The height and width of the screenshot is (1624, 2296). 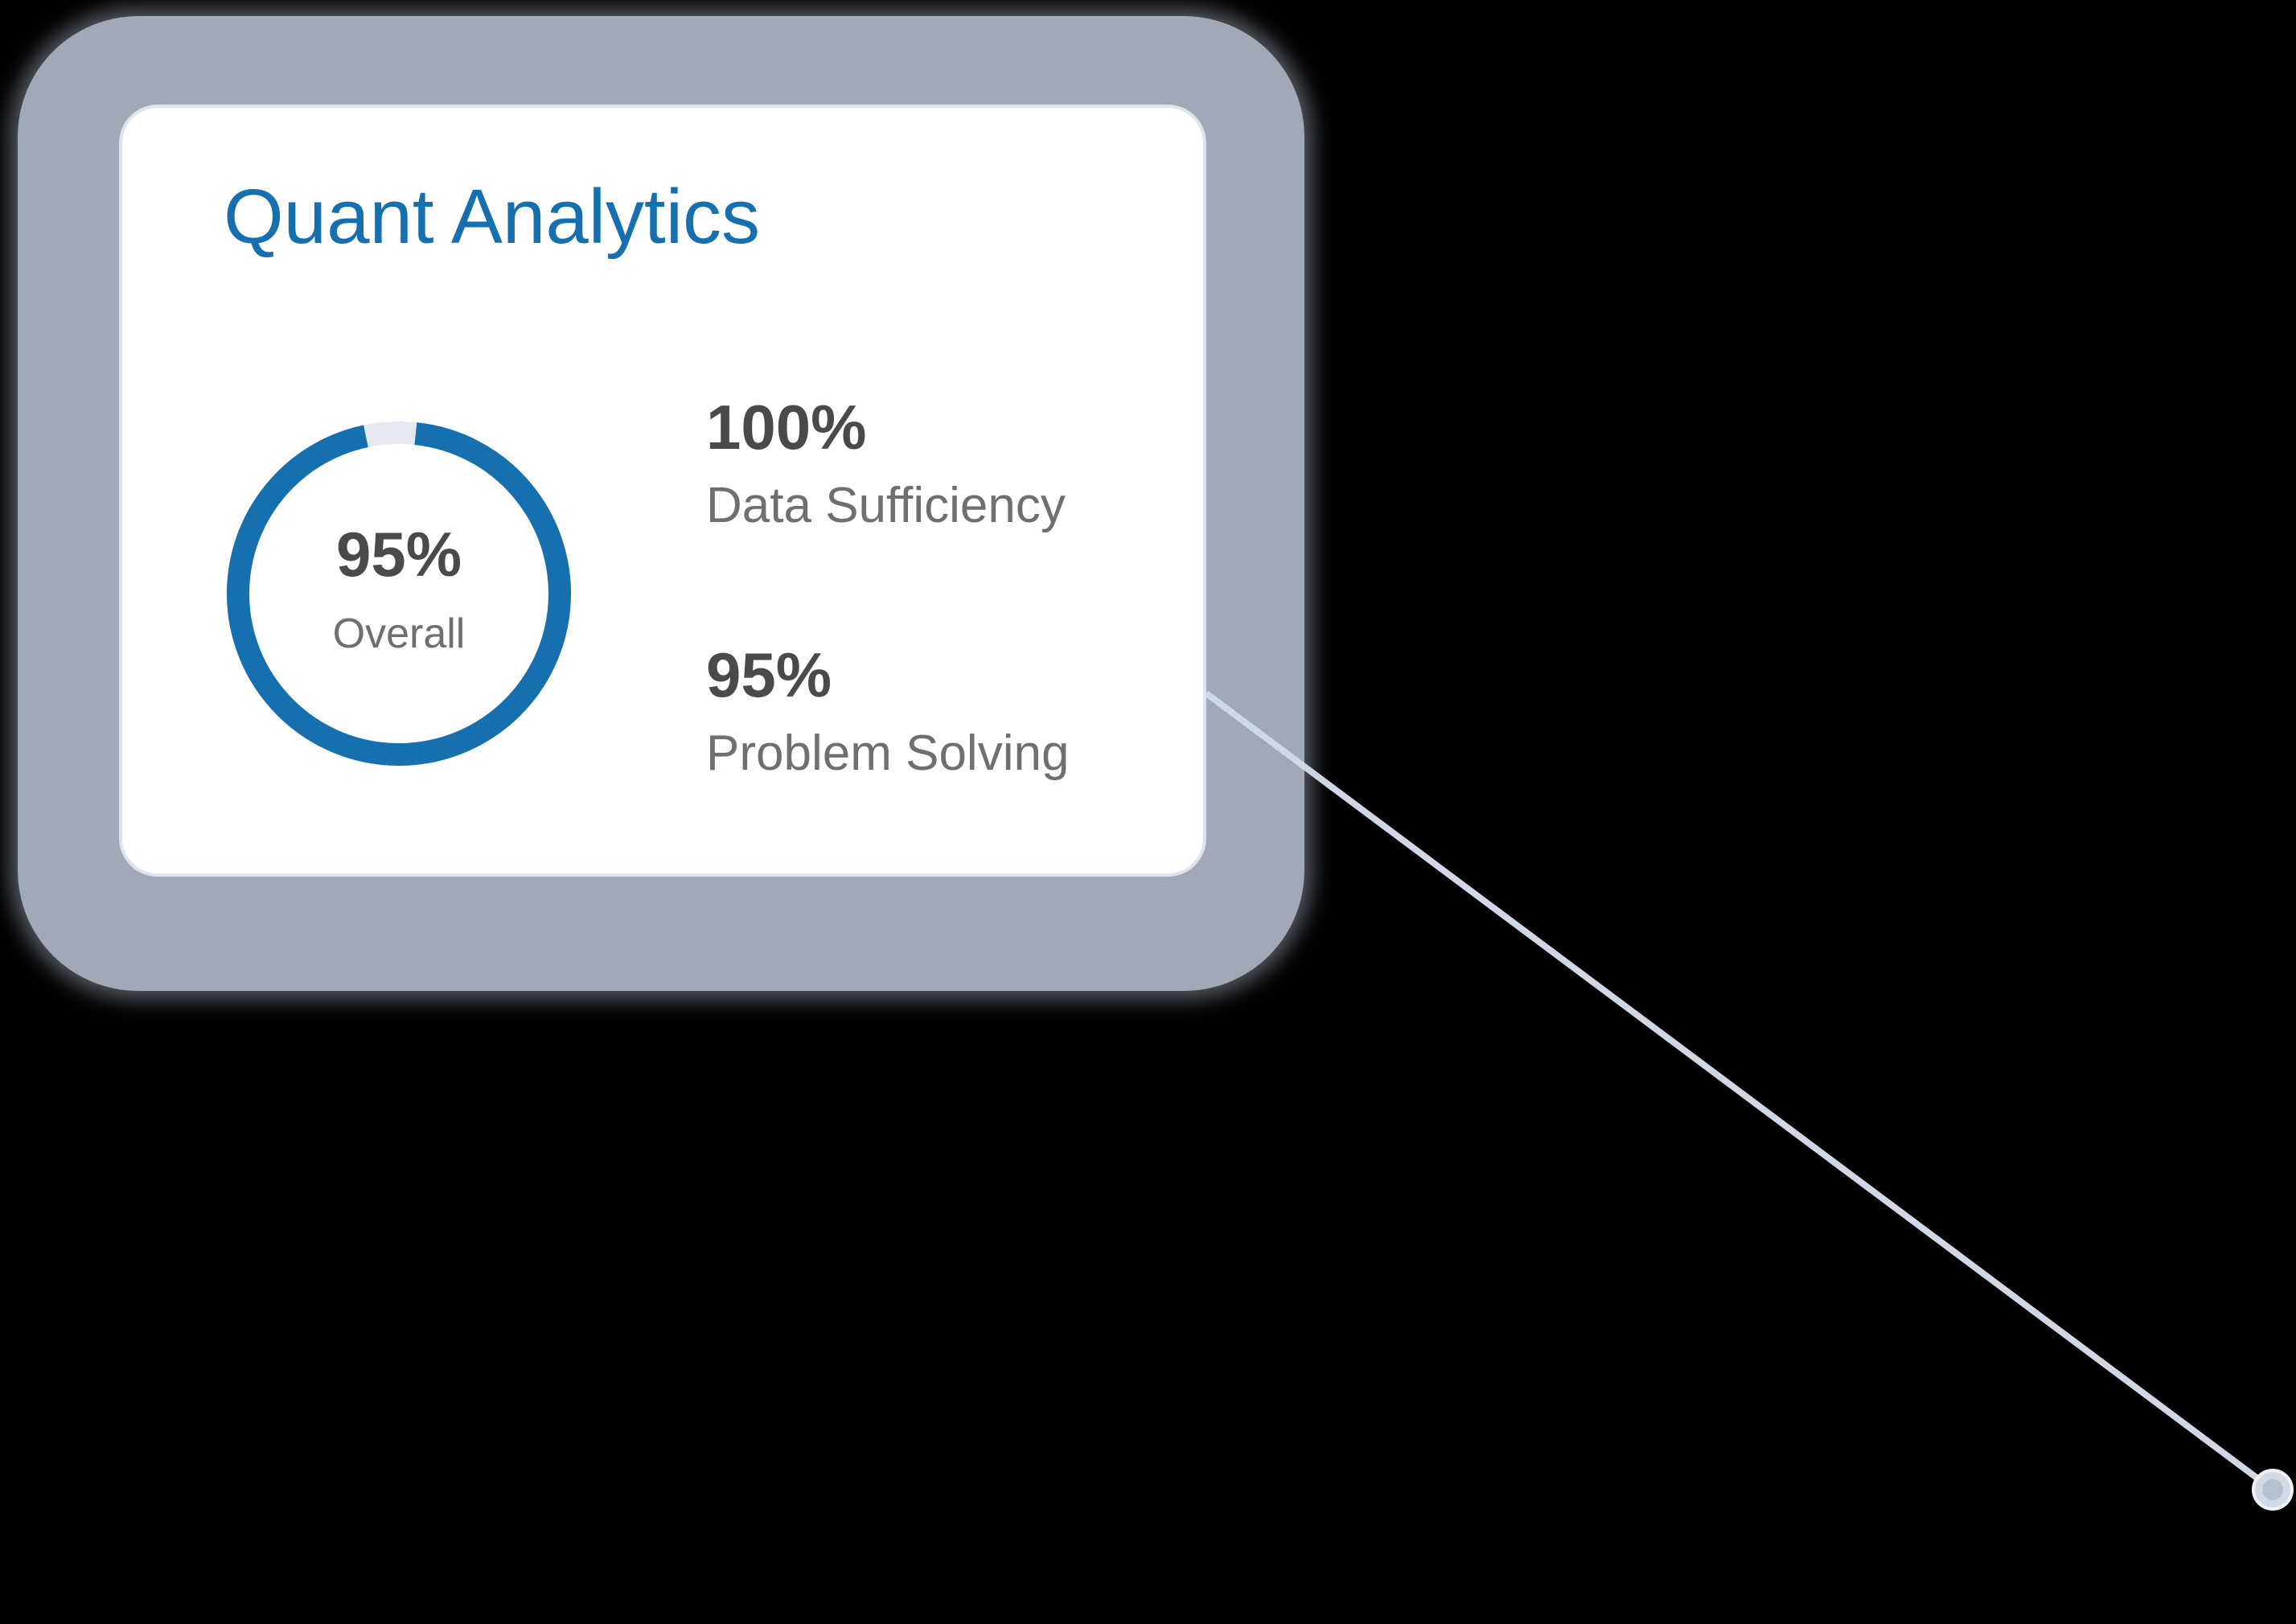 What do you see at coordinates (2272, 1490) in the screenshot?
I see `connector-end-dot-core` at bounding box center [2272, 1490].